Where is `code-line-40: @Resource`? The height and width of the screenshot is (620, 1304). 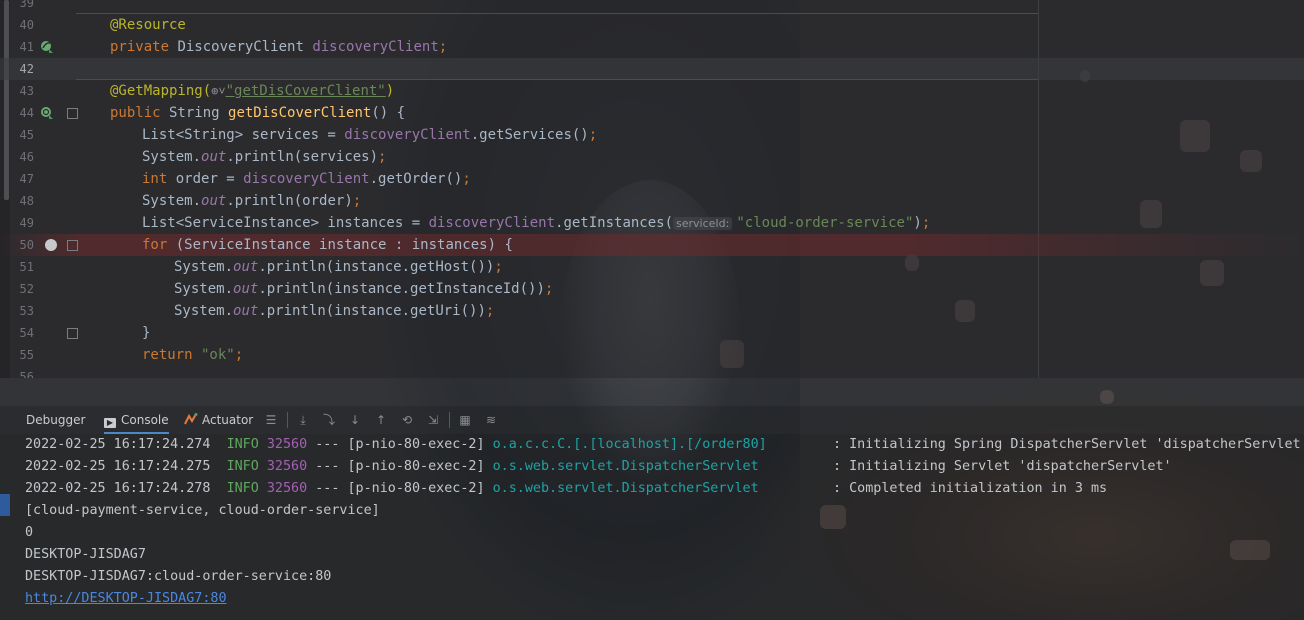
code-line-40: @Resource is located at coordinates (148, 25).